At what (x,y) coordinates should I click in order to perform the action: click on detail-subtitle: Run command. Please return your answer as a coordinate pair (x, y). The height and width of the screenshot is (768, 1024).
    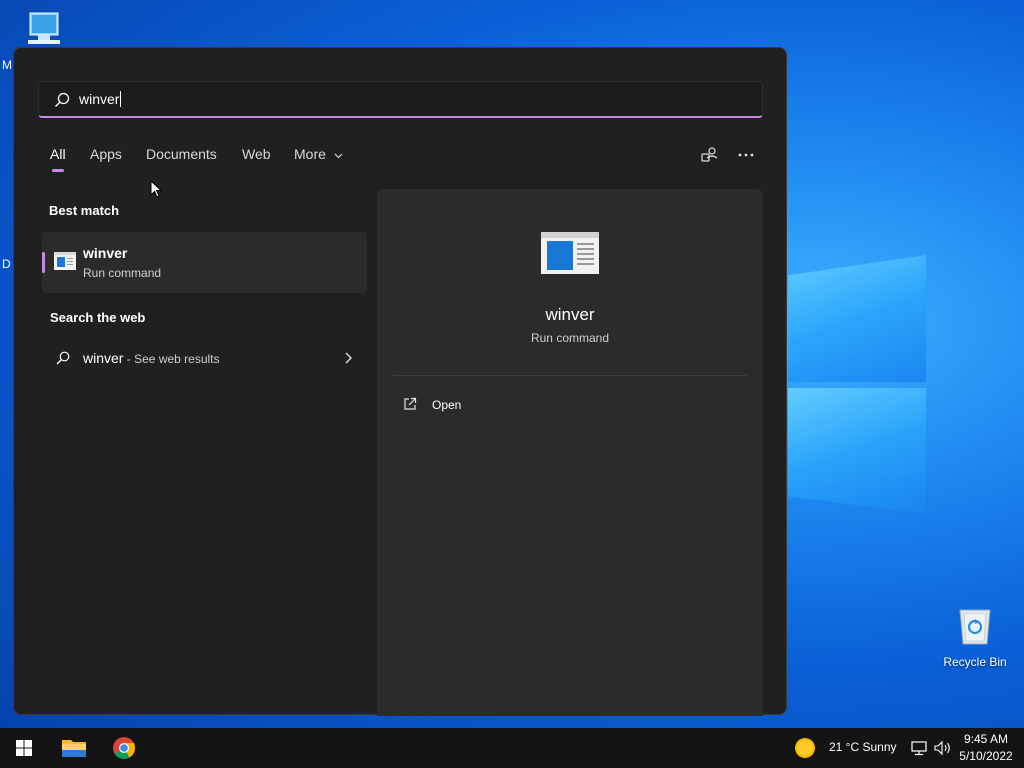
    Looking at the image, I should click on (570, 338).